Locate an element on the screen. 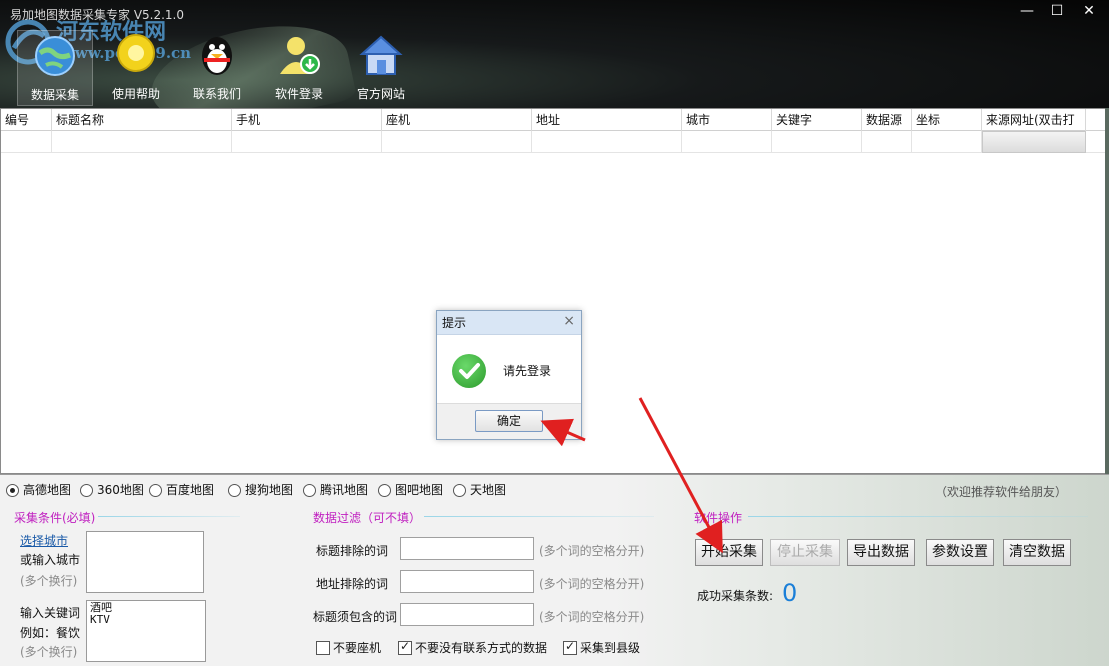  select-city-link: 选择城市 is located at coordinates (44, 540).